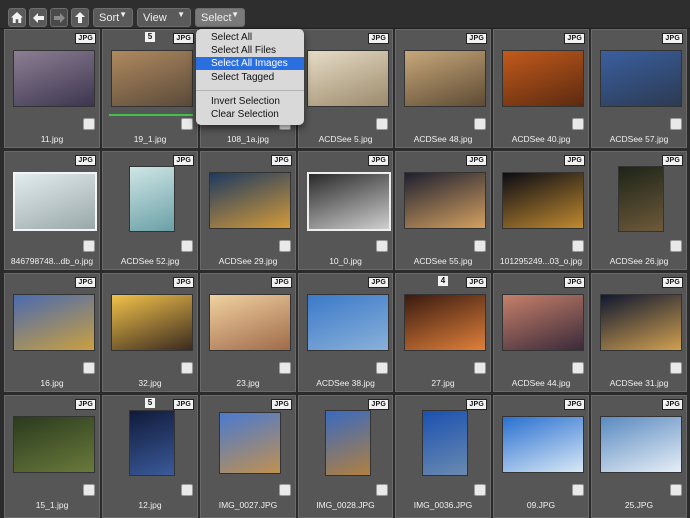 The width and height of the screenshot is (690, 518). I want to click on thumbnail-cell: JPG ACDSee 57.jpg, so click(639, 88).